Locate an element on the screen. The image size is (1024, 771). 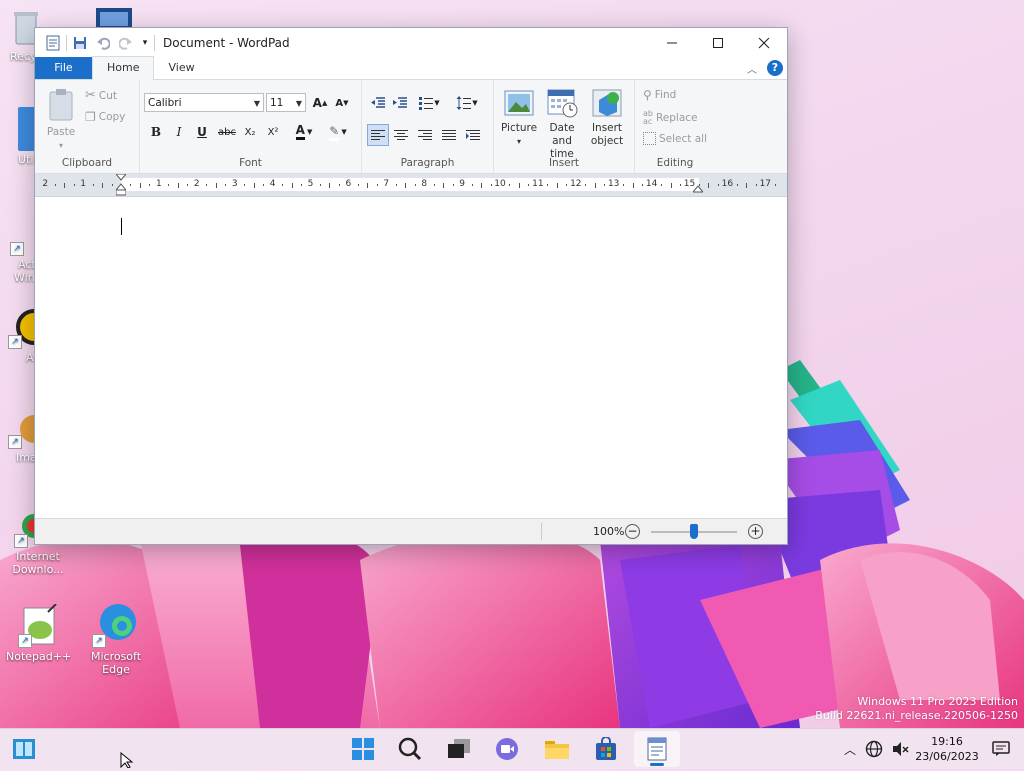
font-family-select: Calibri ▼ is located at coordinates (204, 102).